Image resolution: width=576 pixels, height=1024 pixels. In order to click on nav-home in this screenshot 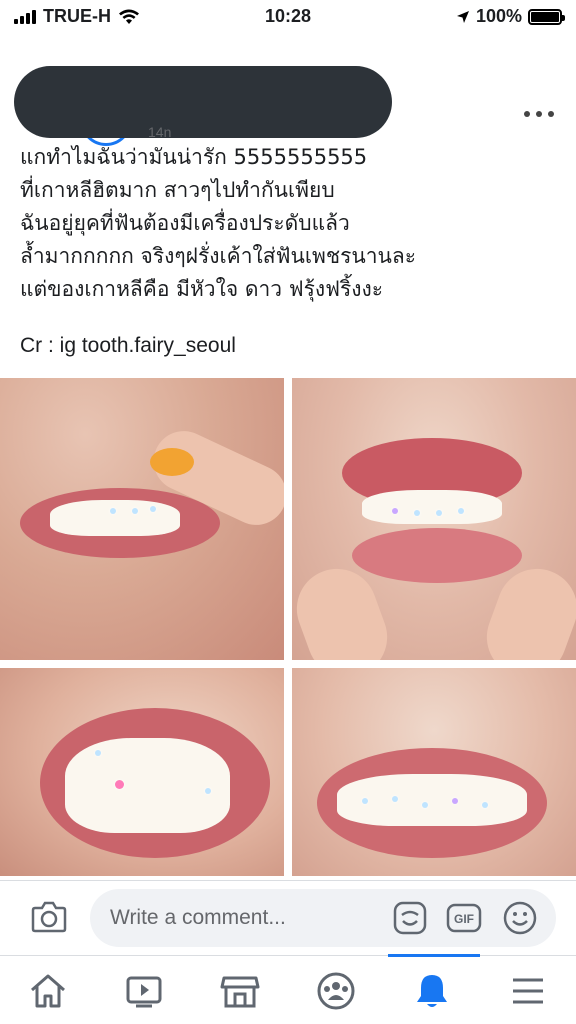, I will do `click(48, 990)`.